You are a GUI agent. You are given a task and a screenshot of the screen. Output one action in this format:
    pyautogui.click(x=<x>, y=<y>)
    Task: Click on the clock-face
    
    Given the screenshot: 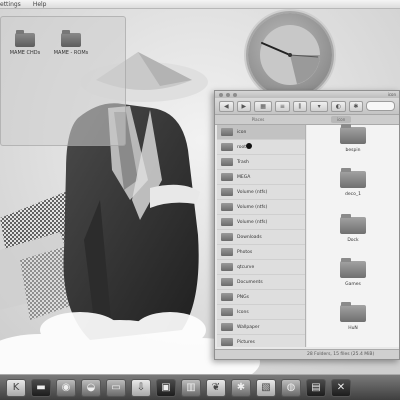 What is the action you would take?
    pyautogui.click(x=290, y=55)
    